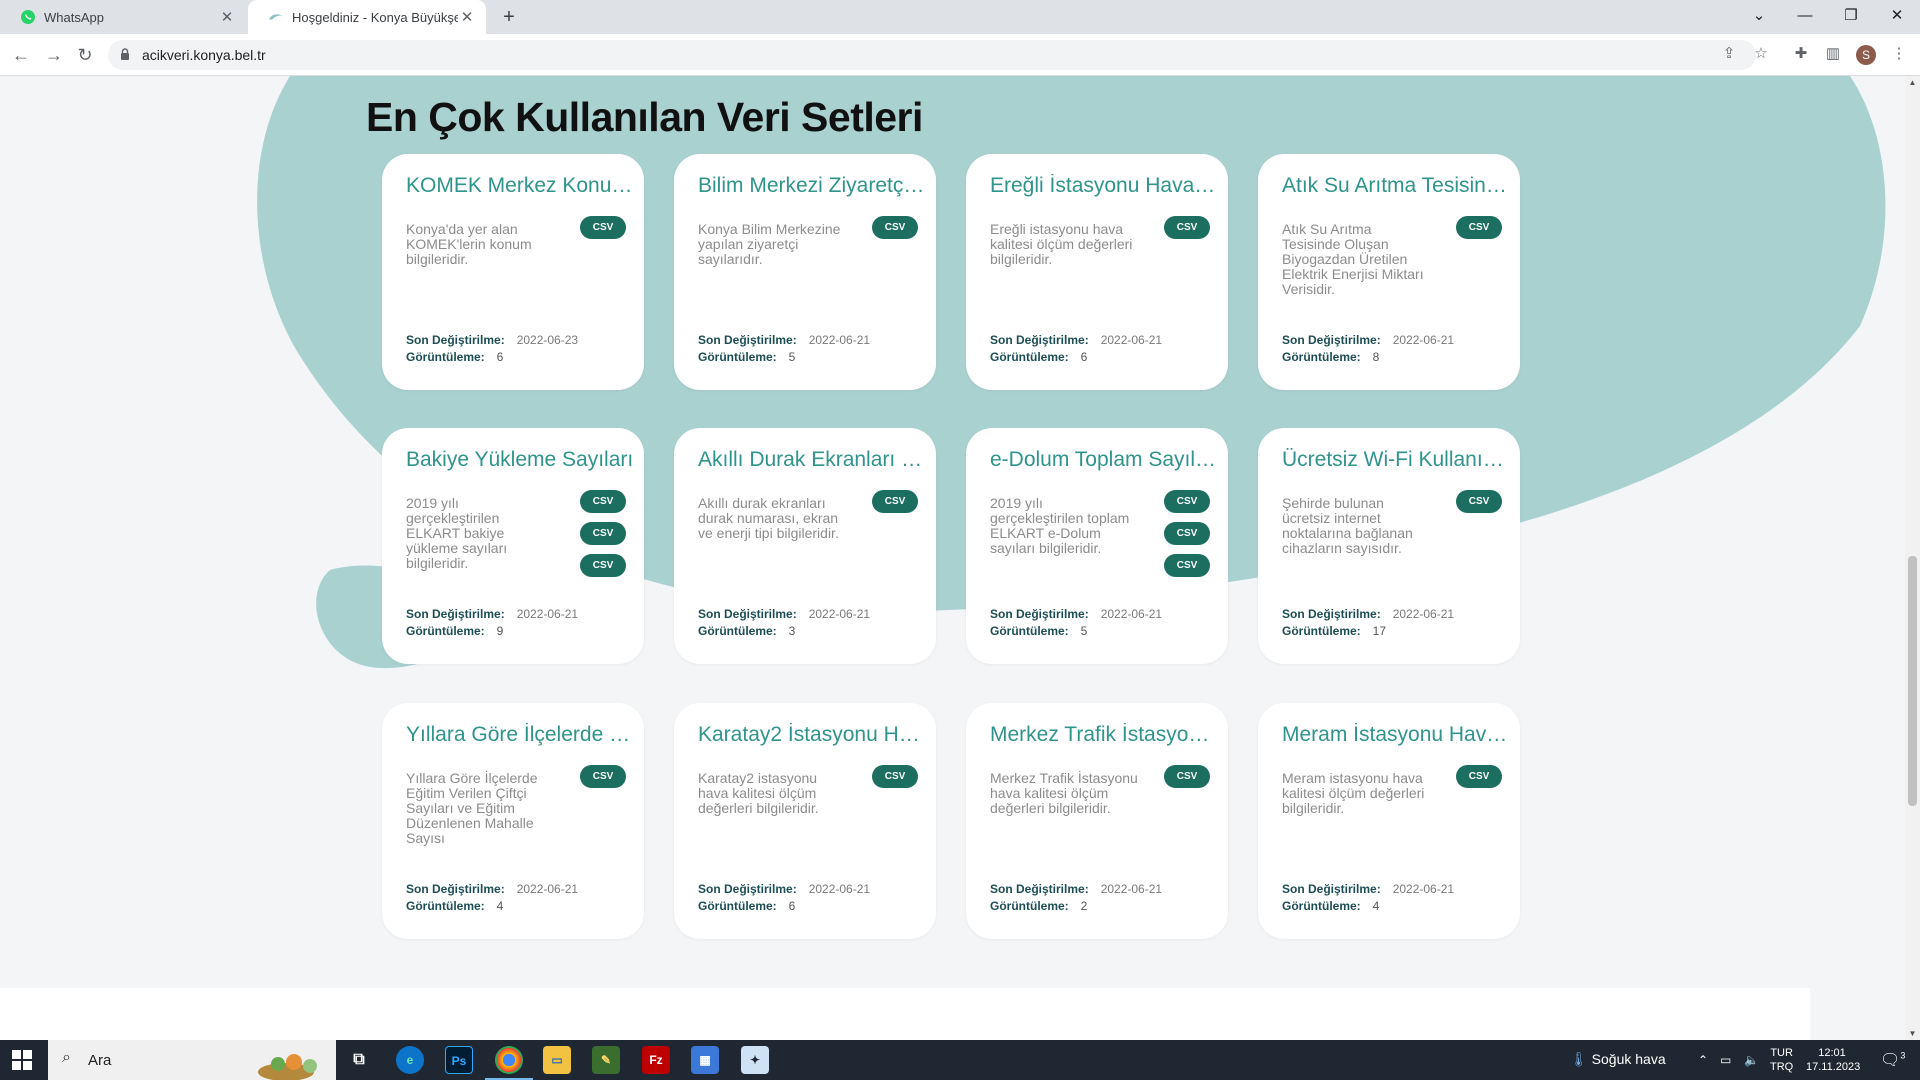  Describe the element at coordinates (520, 186) in the screenshot. I see `dataset-title: KOMEK Merkez Konum Bilgileri` at that location.